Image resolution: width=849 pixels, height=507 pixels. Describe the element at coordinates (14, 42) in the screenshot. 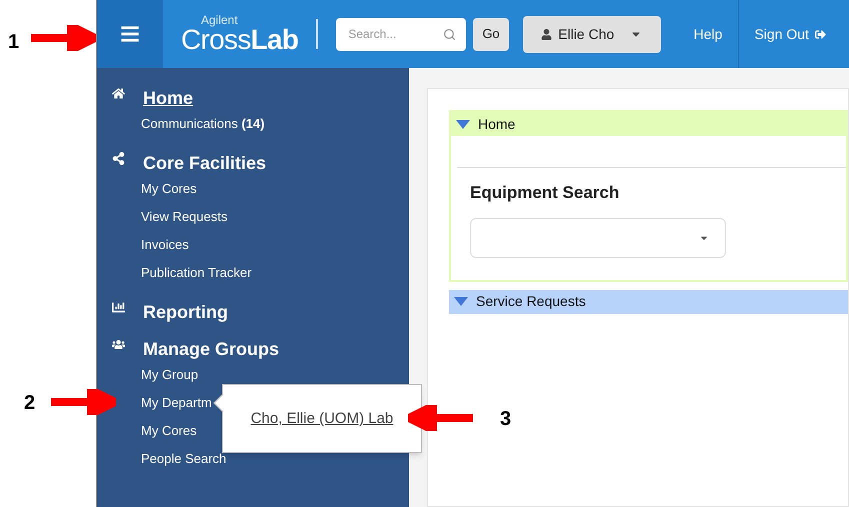

I see `annotation-number: 1` at that location.